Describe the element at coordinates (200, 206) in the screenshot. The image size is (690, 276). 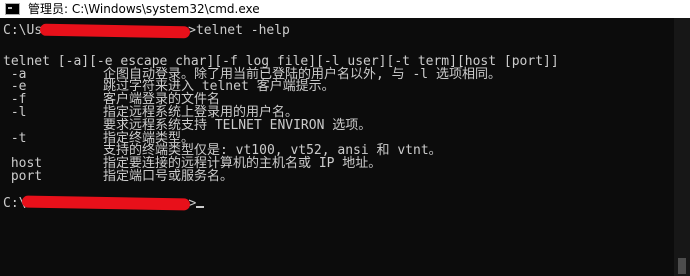
I see `text-cursor` at that location.